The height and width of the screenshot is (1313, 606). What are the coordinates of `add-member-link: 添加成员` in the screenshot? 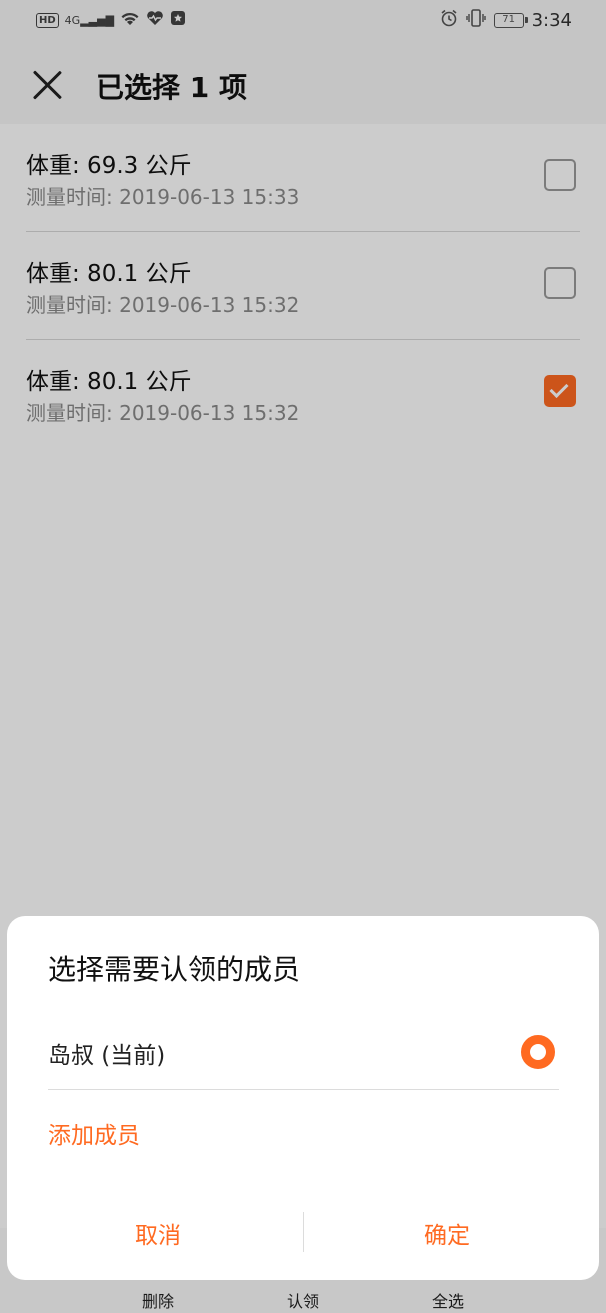 It's located at (94, 1133).